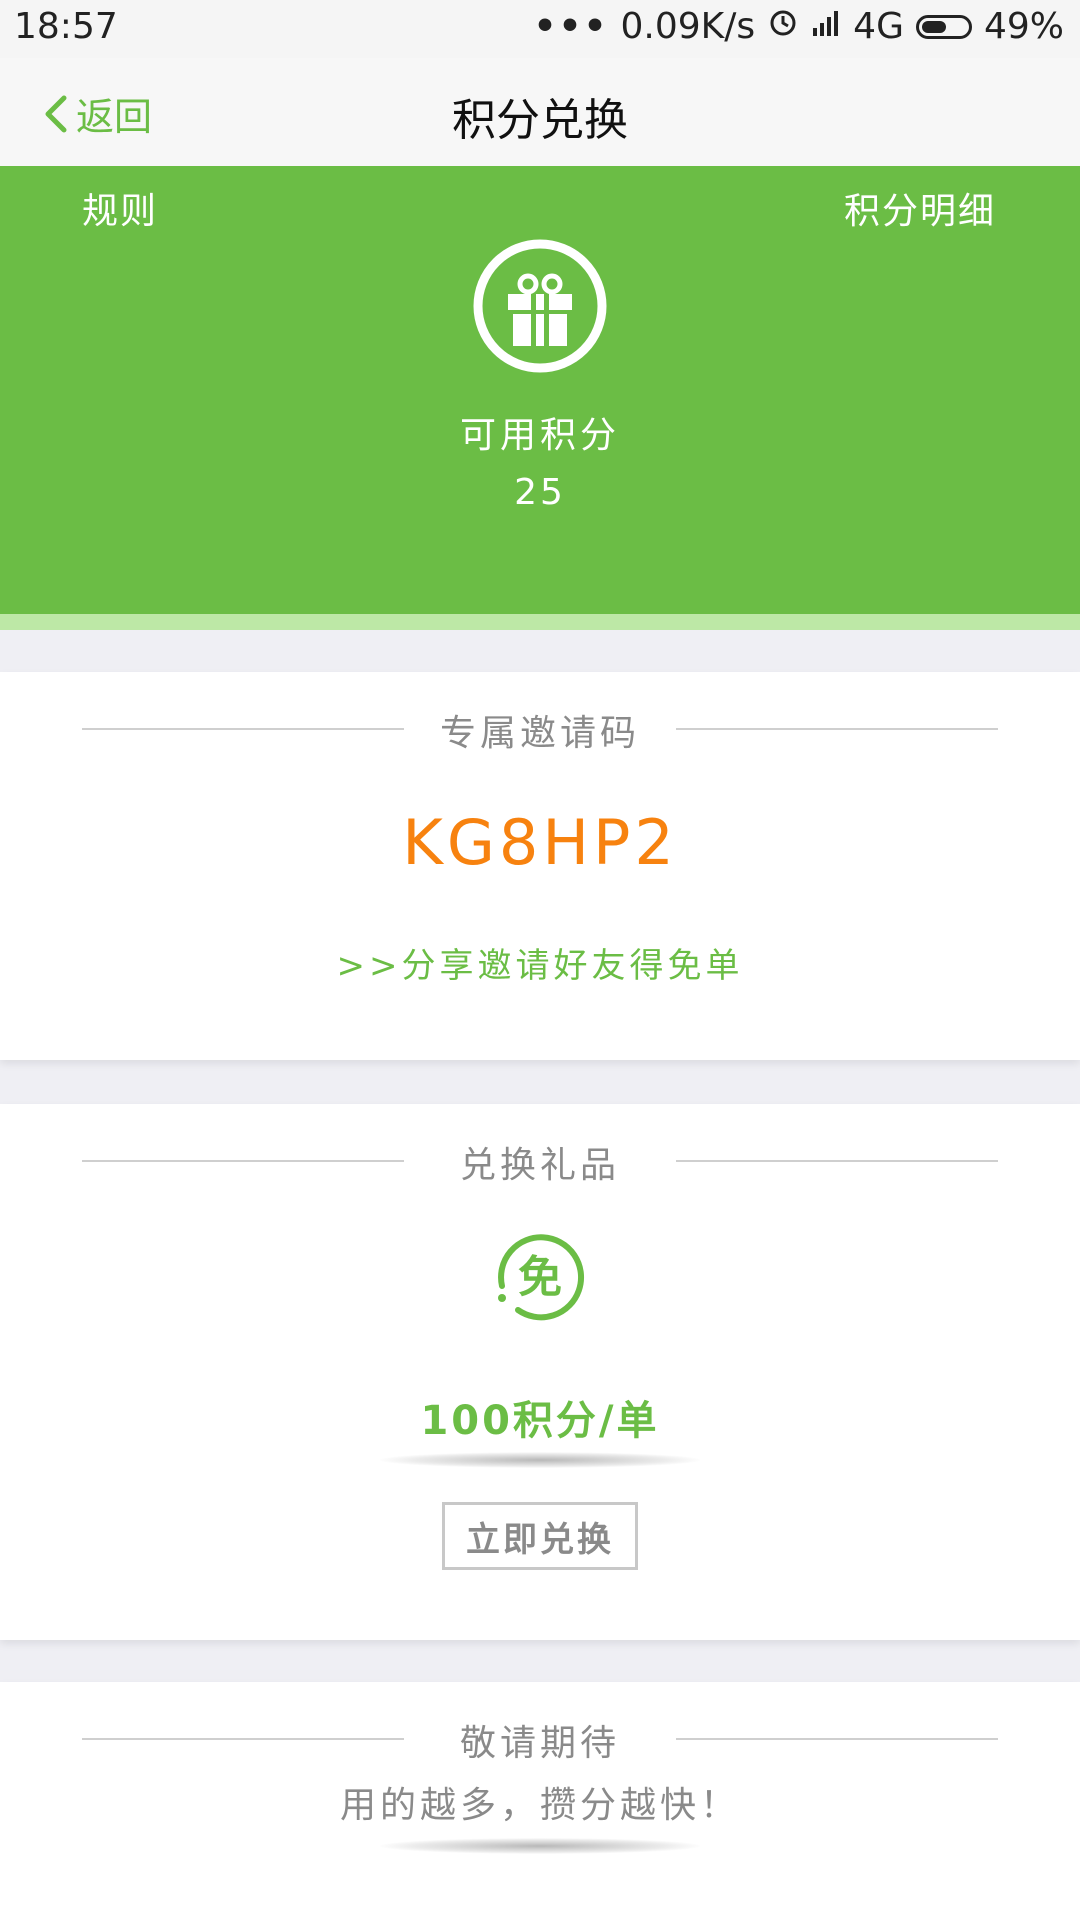 This screenshot has width=1080, height=1920. I want to click on battery-level: 49%, so click(1023, 26).